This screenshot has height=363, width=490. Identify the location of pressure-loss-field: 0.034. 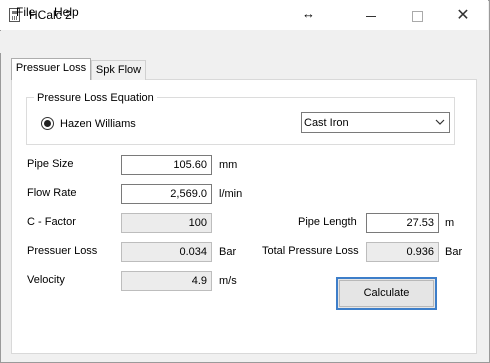
(166, 252).